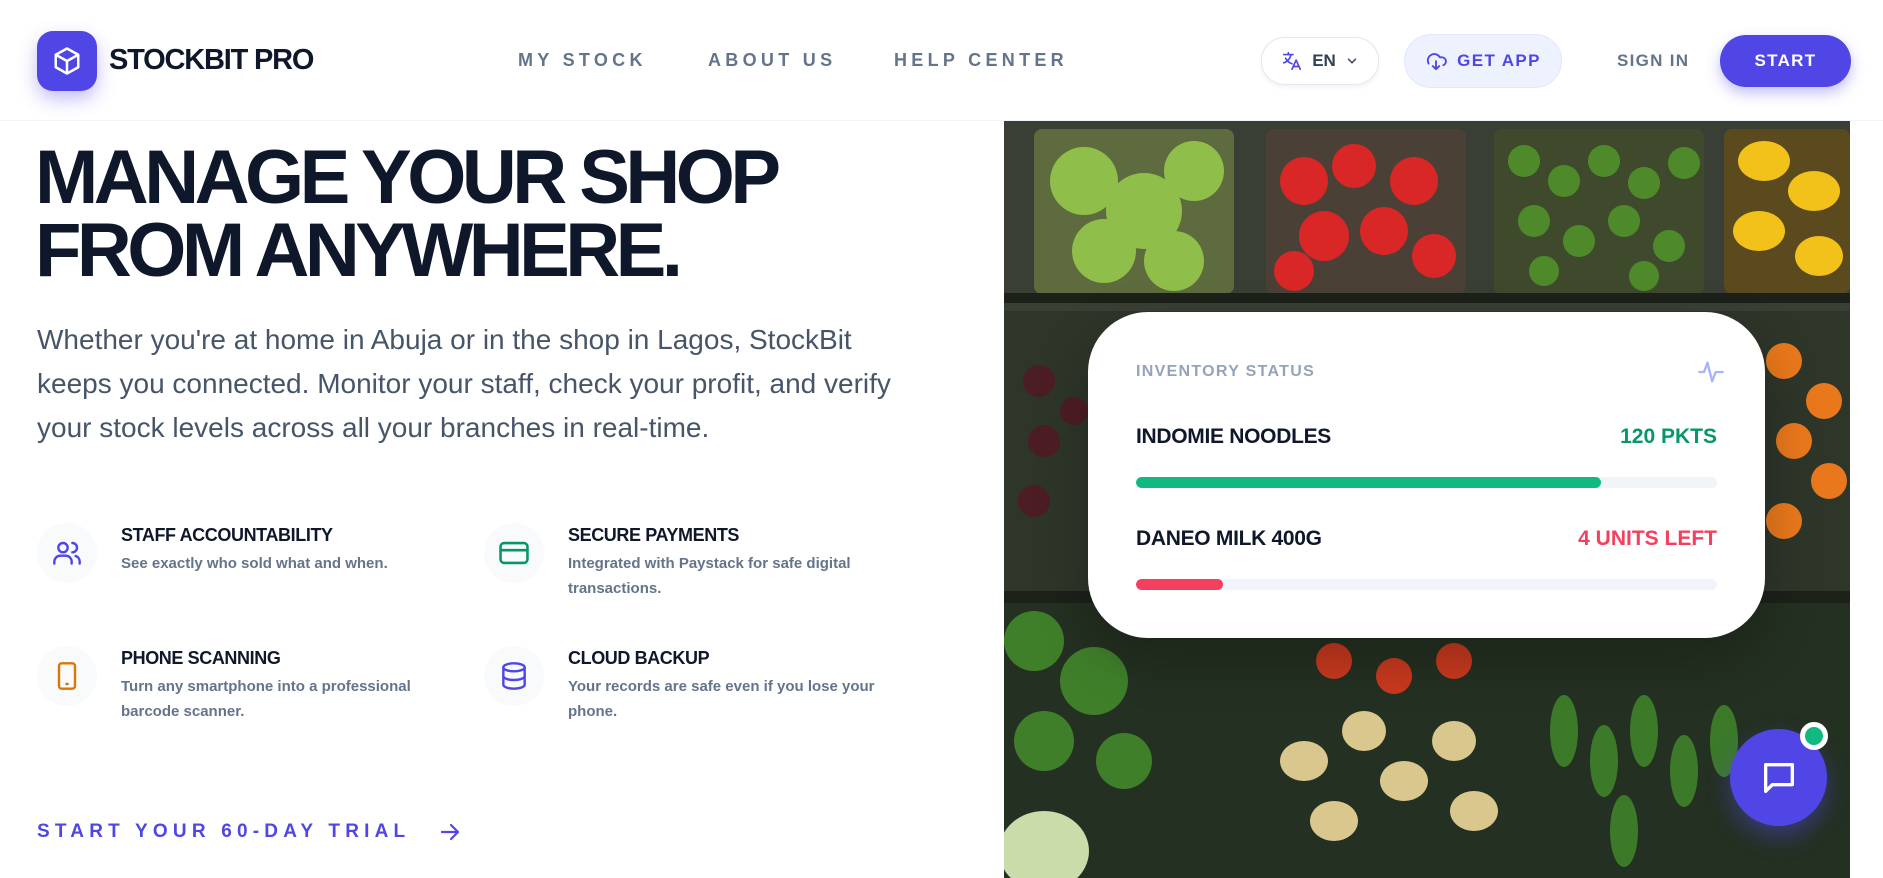 Image resolution: width=1883 pixels, height=878 pixels. Describe the element at coordinates (359, 250) in the screenshot. I see `hero-title-line-2: FROM ANYWHERE.` at that location.